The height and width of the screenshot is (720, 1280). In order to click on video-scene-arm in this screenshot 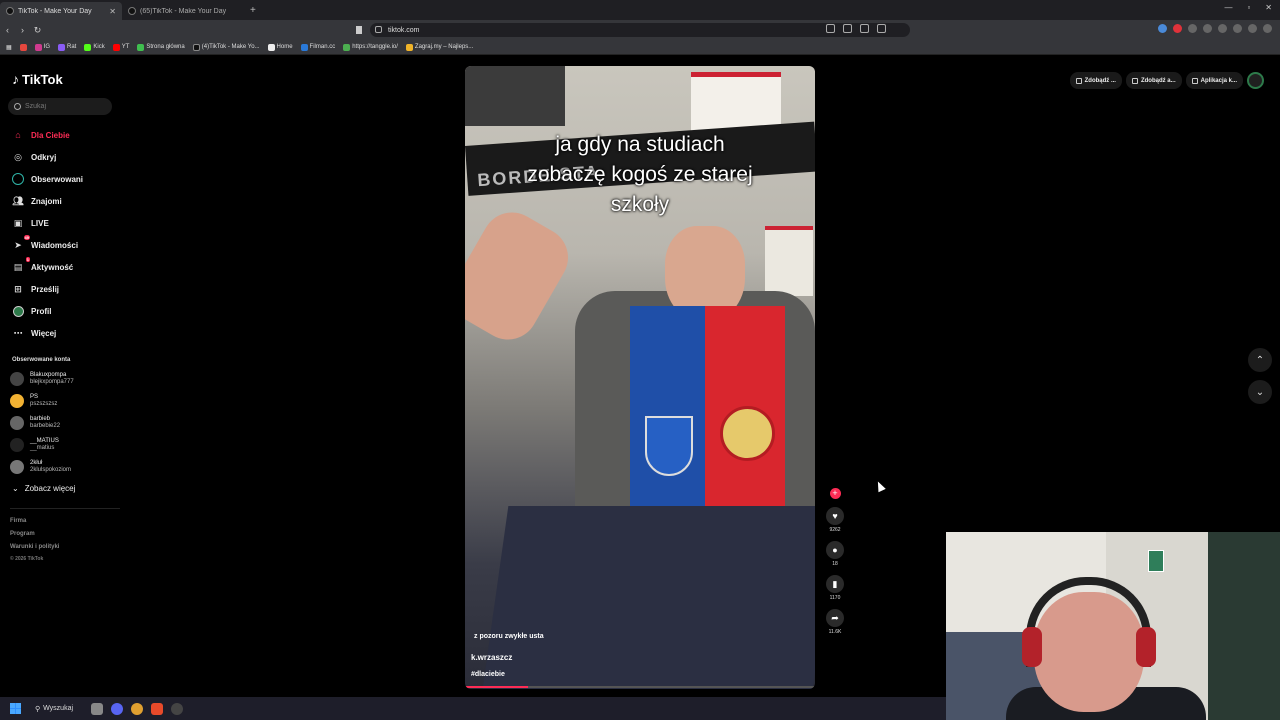, I will do `click(522, 276)`.